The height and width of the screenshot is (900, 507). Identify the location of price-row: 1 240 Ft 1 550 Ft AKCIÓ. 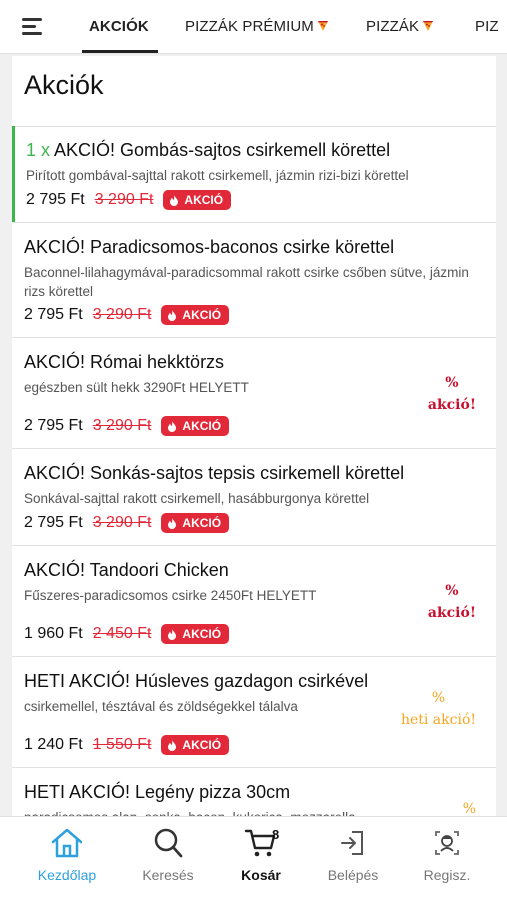
(127, 745).